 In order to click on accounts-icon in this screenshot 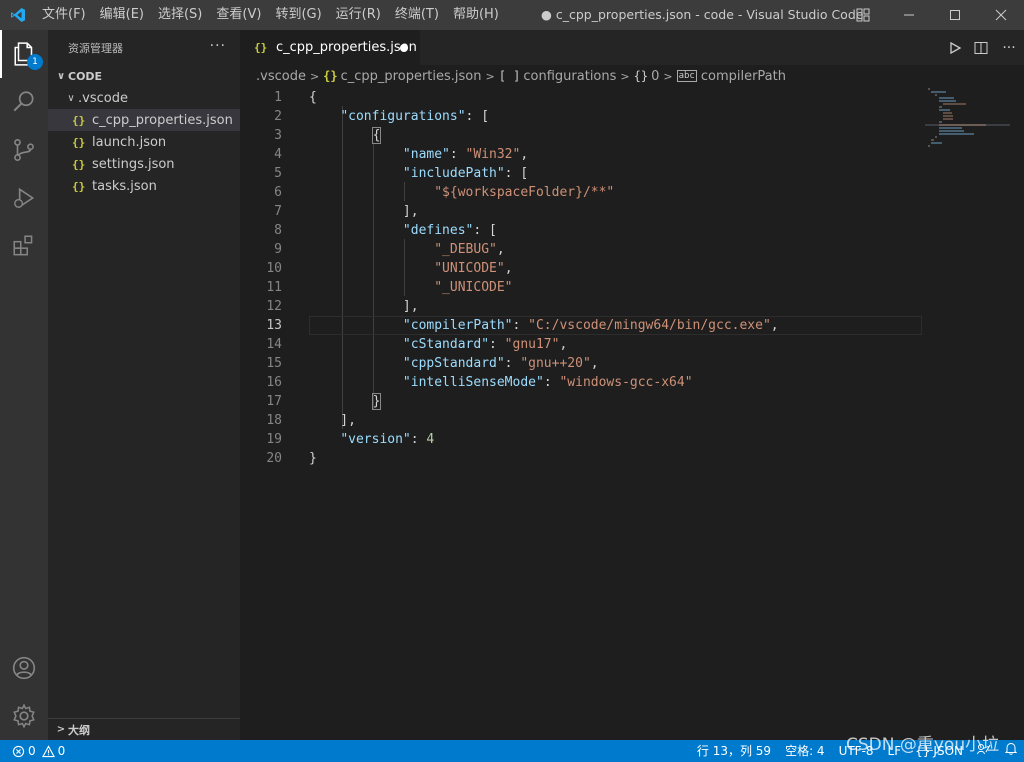, I will do `click(24, 668)`.